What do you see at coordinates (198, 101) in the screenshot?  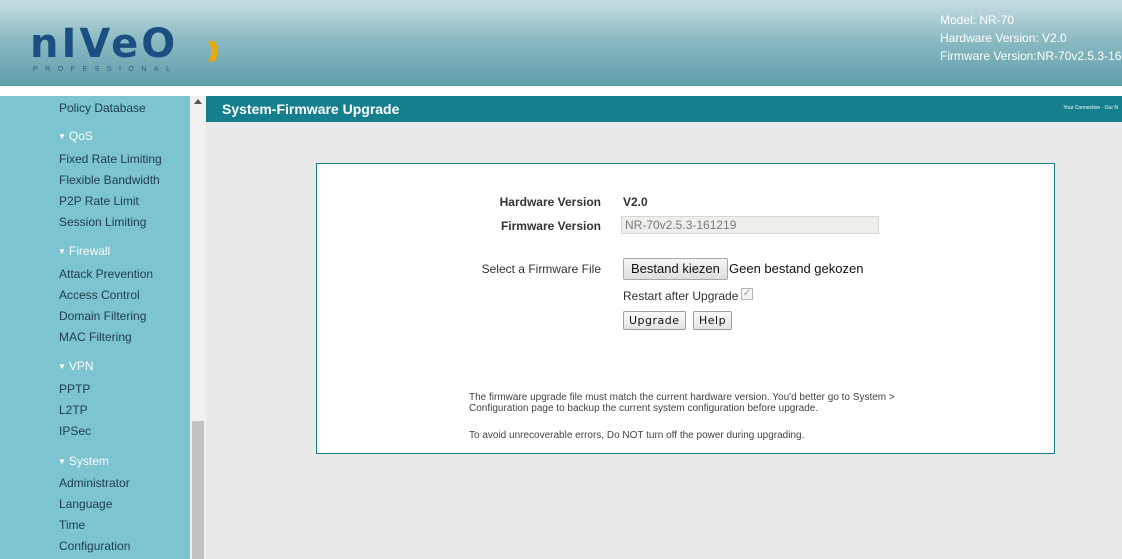 I see `scroll-up-arrow-icon` at bounding box center [198, 101].